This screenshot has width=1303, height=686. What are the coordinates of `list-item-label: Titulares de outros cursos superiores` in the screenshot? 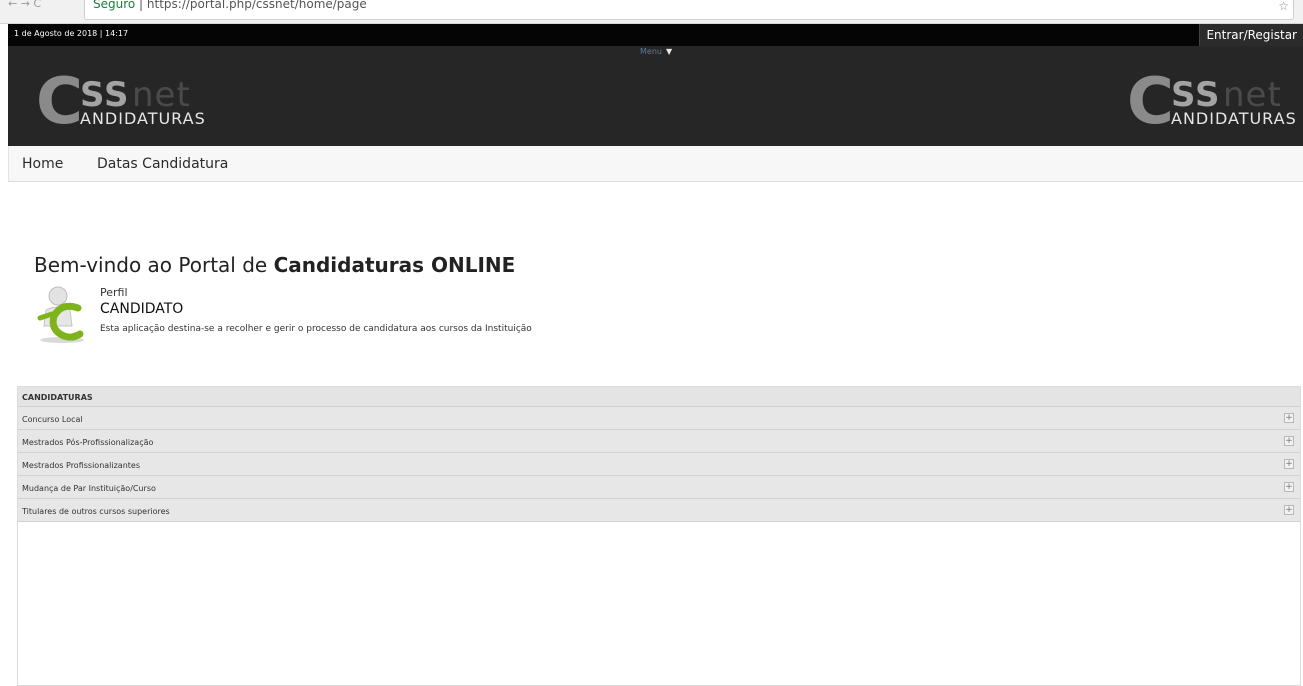 It's located at (96, 511).